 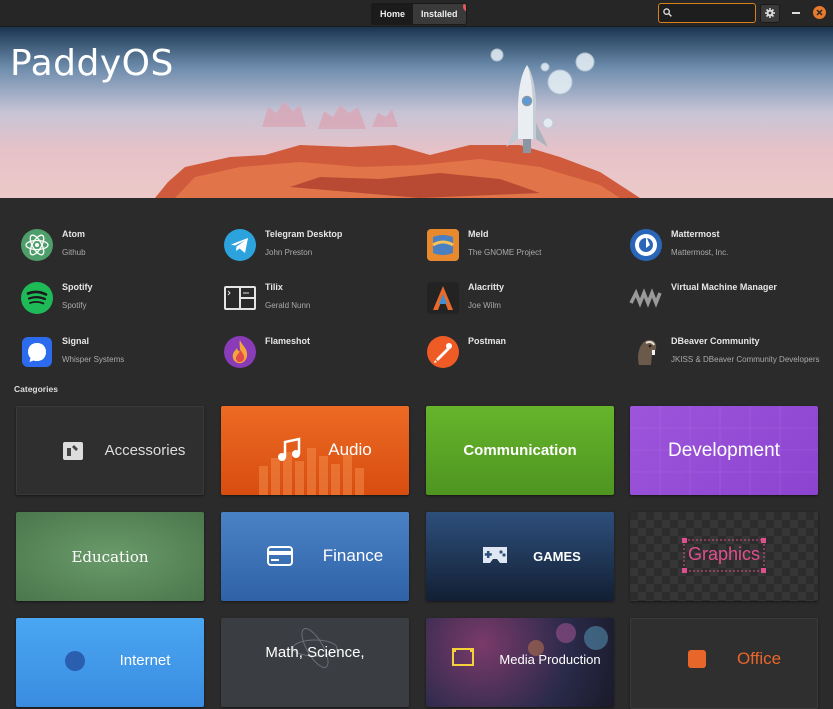 I want to click on tab-installed: Installed 4, so click(x=439, y=14).